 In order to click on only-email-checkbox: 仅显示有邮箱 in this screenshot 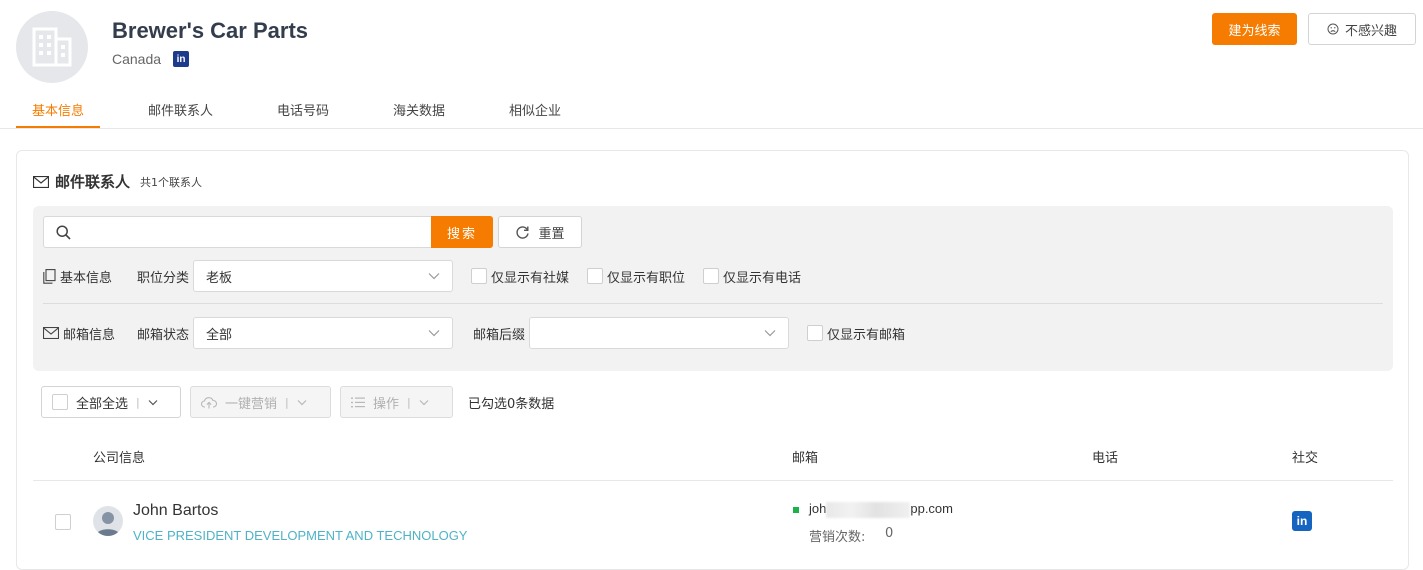, I will do `click(856, 333)`.